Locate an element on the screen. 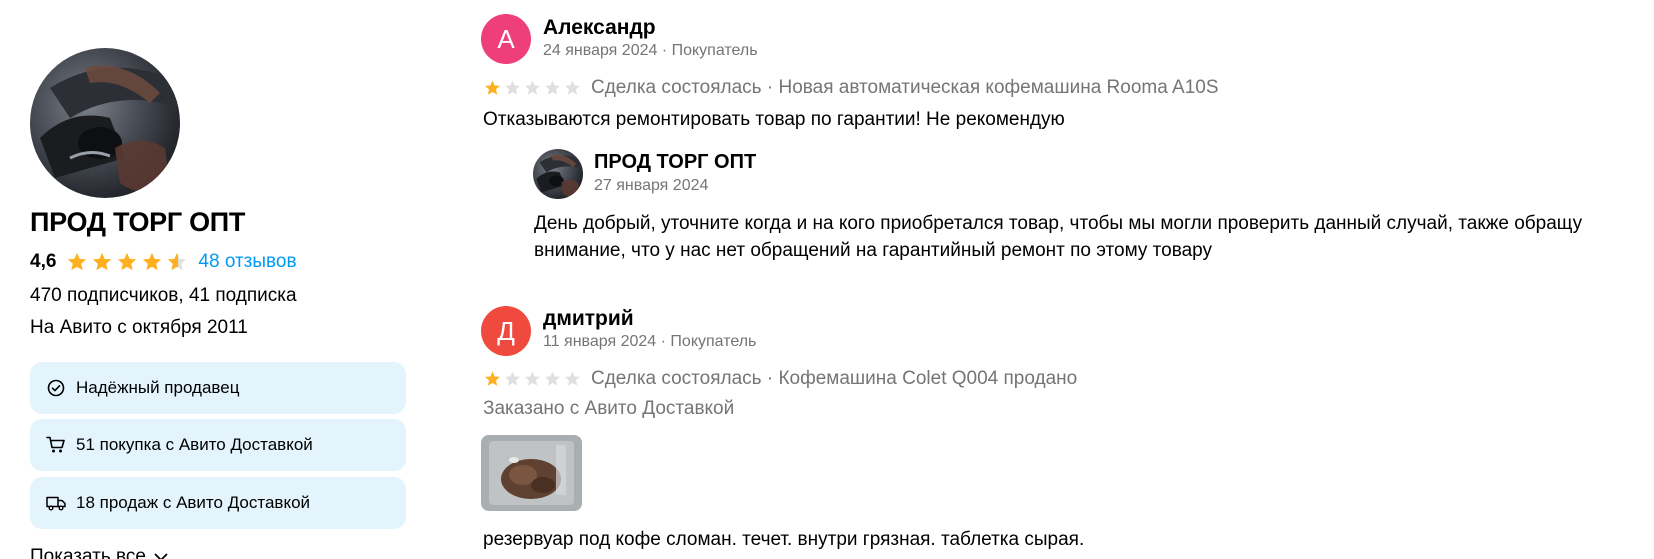 Image resolution: width=1654 pixels, height=559 pixels. badge-reliable-seller: Надёжный продавец is located at coordinates (218, 388).